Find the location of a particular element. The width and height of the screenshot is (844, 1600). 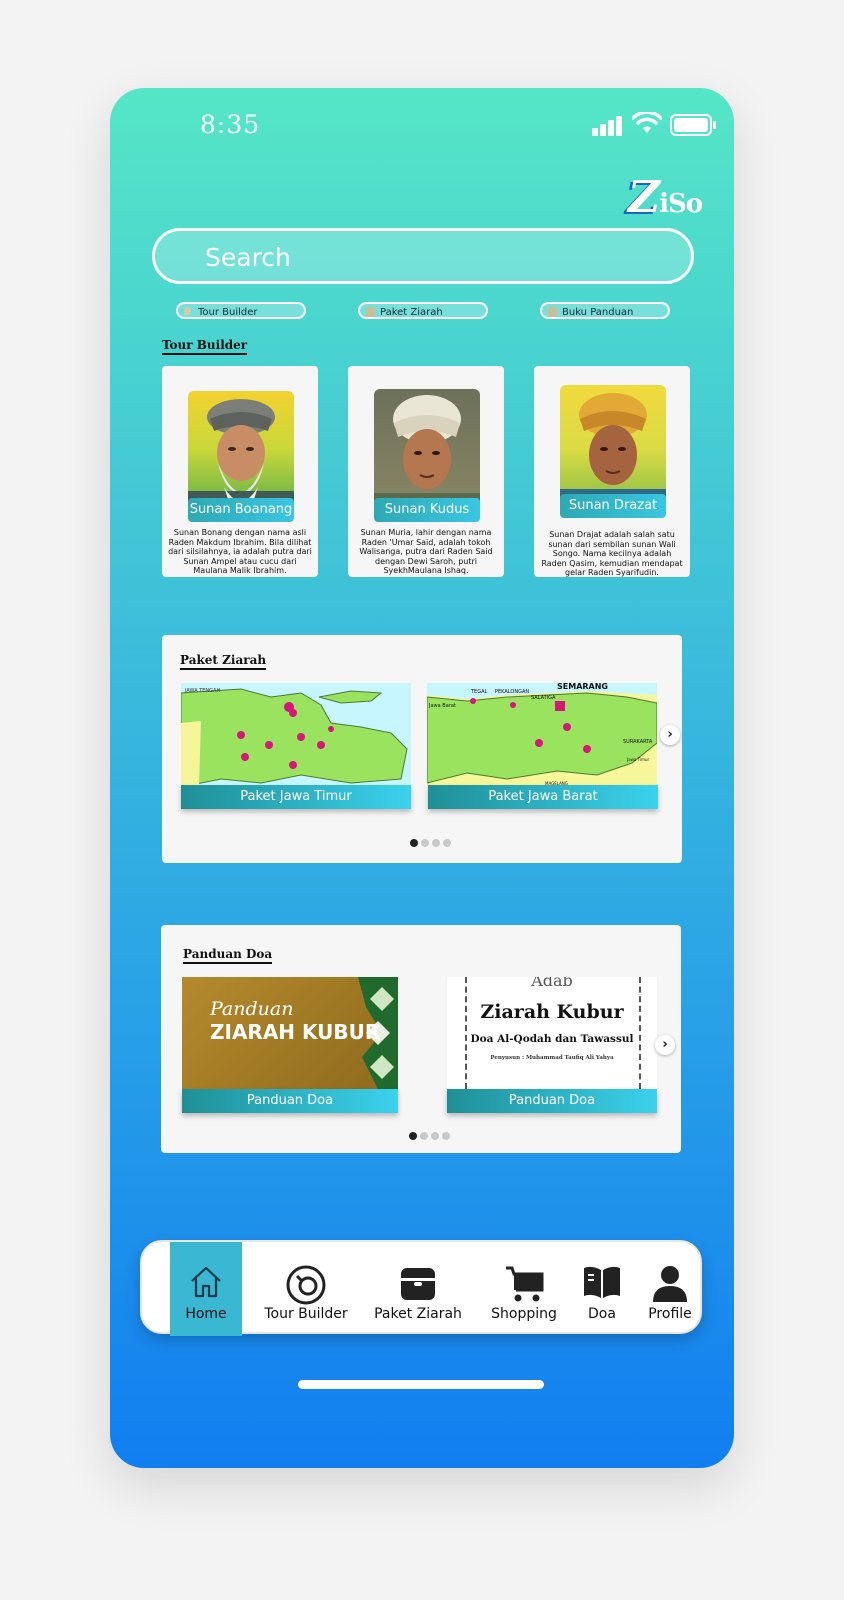

nav-shopping: Shopping is located at coordinates (524, 1289).